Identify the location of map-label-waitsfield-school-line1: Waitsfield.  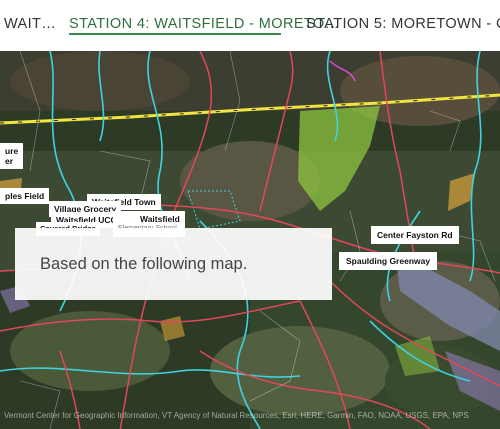
(160, 219).